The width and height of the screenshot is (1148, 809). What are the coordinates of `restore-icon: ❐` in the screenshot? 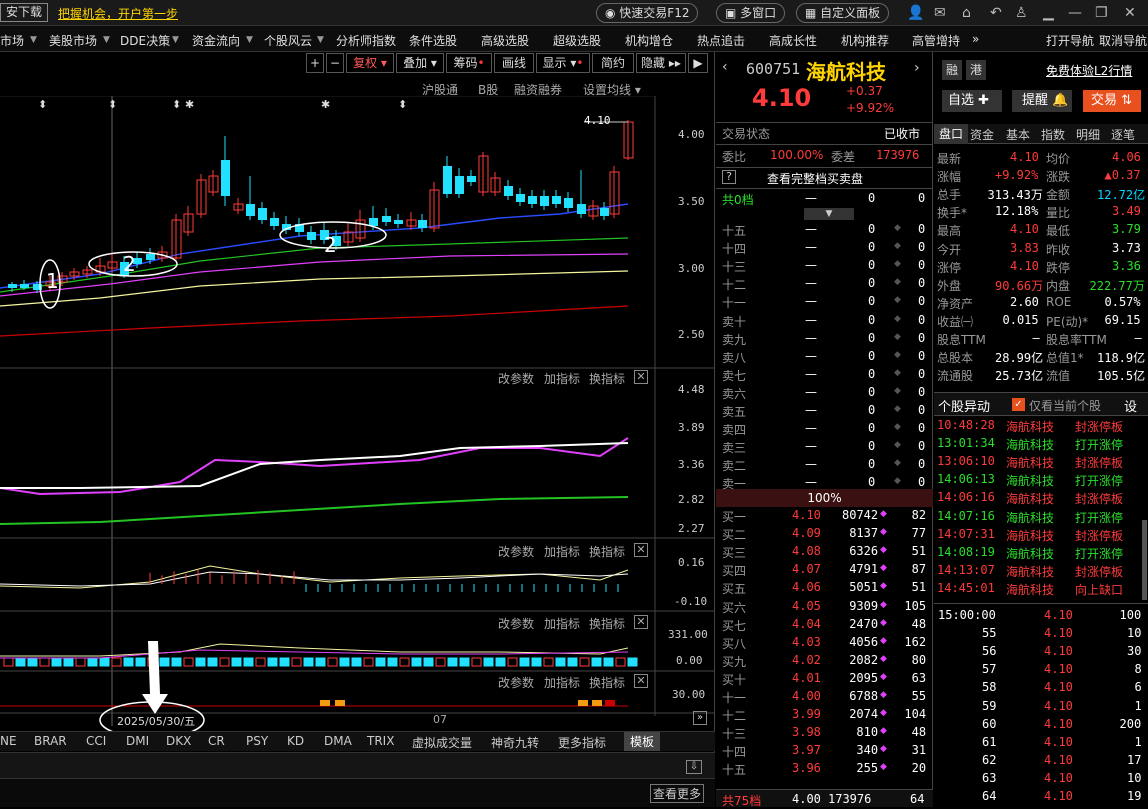 It's located at (1101, 13).